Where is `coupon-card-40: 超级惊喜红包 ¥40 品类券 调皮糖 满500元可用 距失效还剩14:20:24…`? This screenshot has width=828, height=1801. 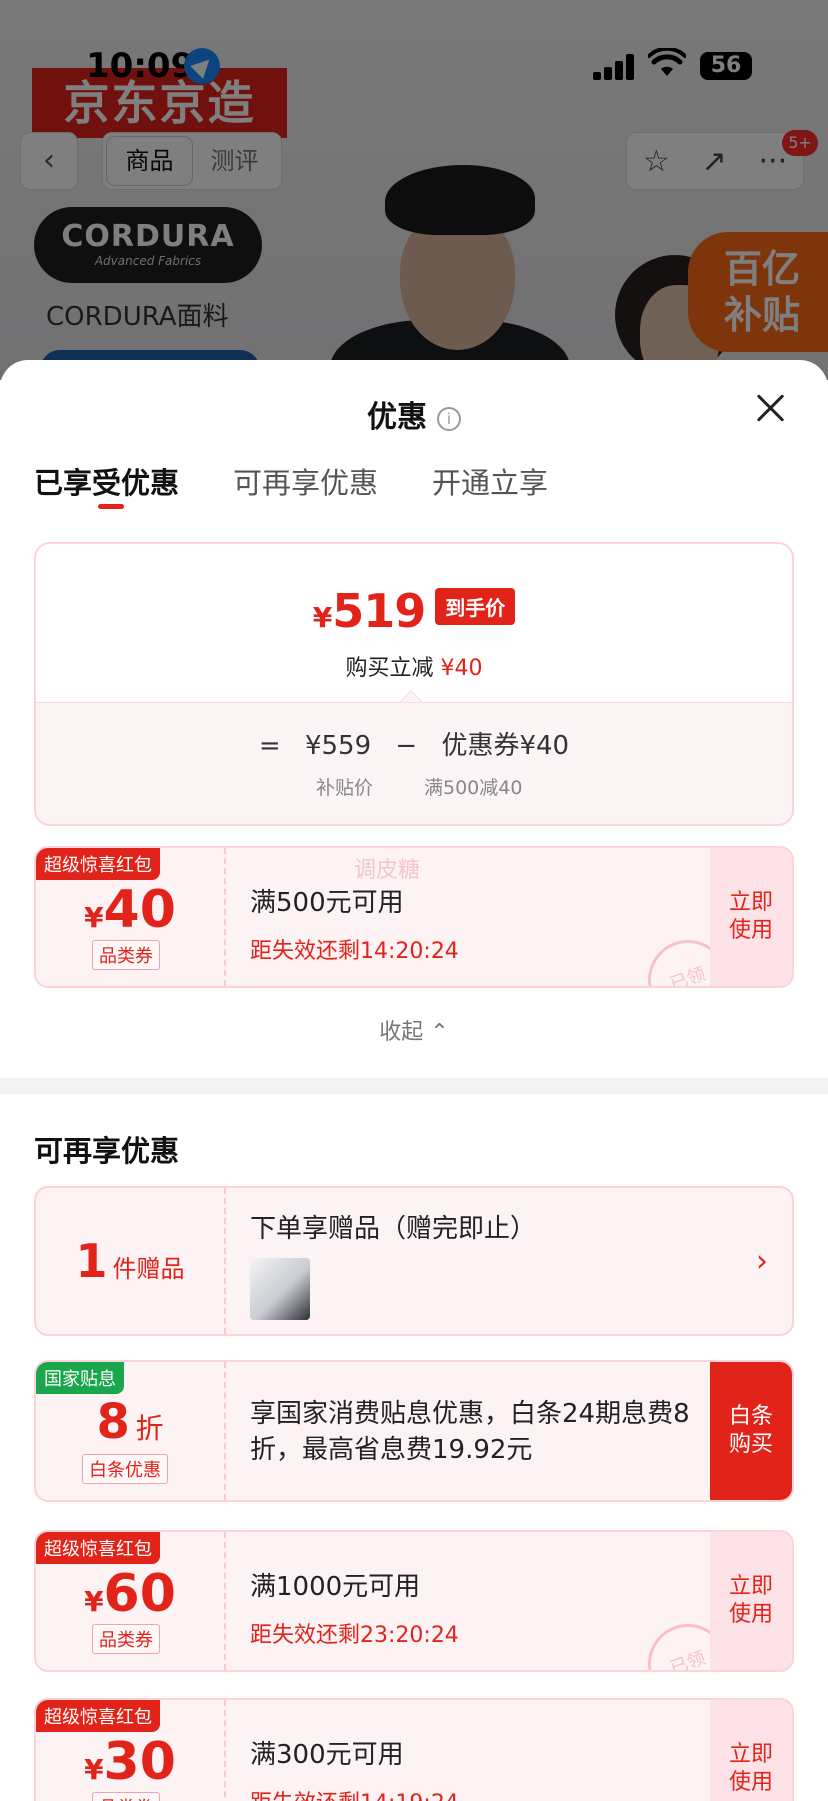 coupon-card-40: 超级惊喜红包 ¥40 品类券 调皮糖 满500元可用 距失效还剩14:20:24… is located at coordinates (414, 917).